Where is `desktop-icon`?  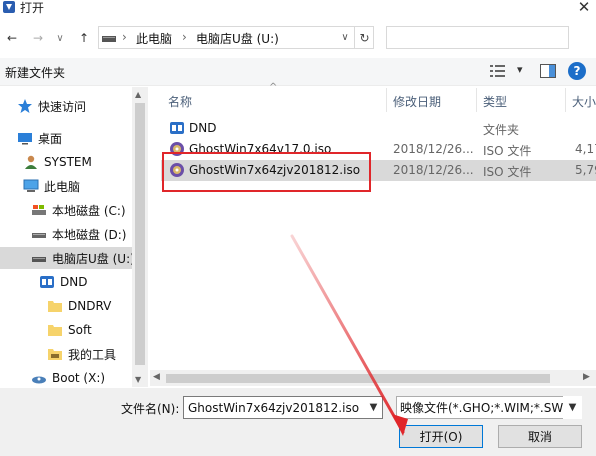 desktop-icon is located at coordinates (25, 138).